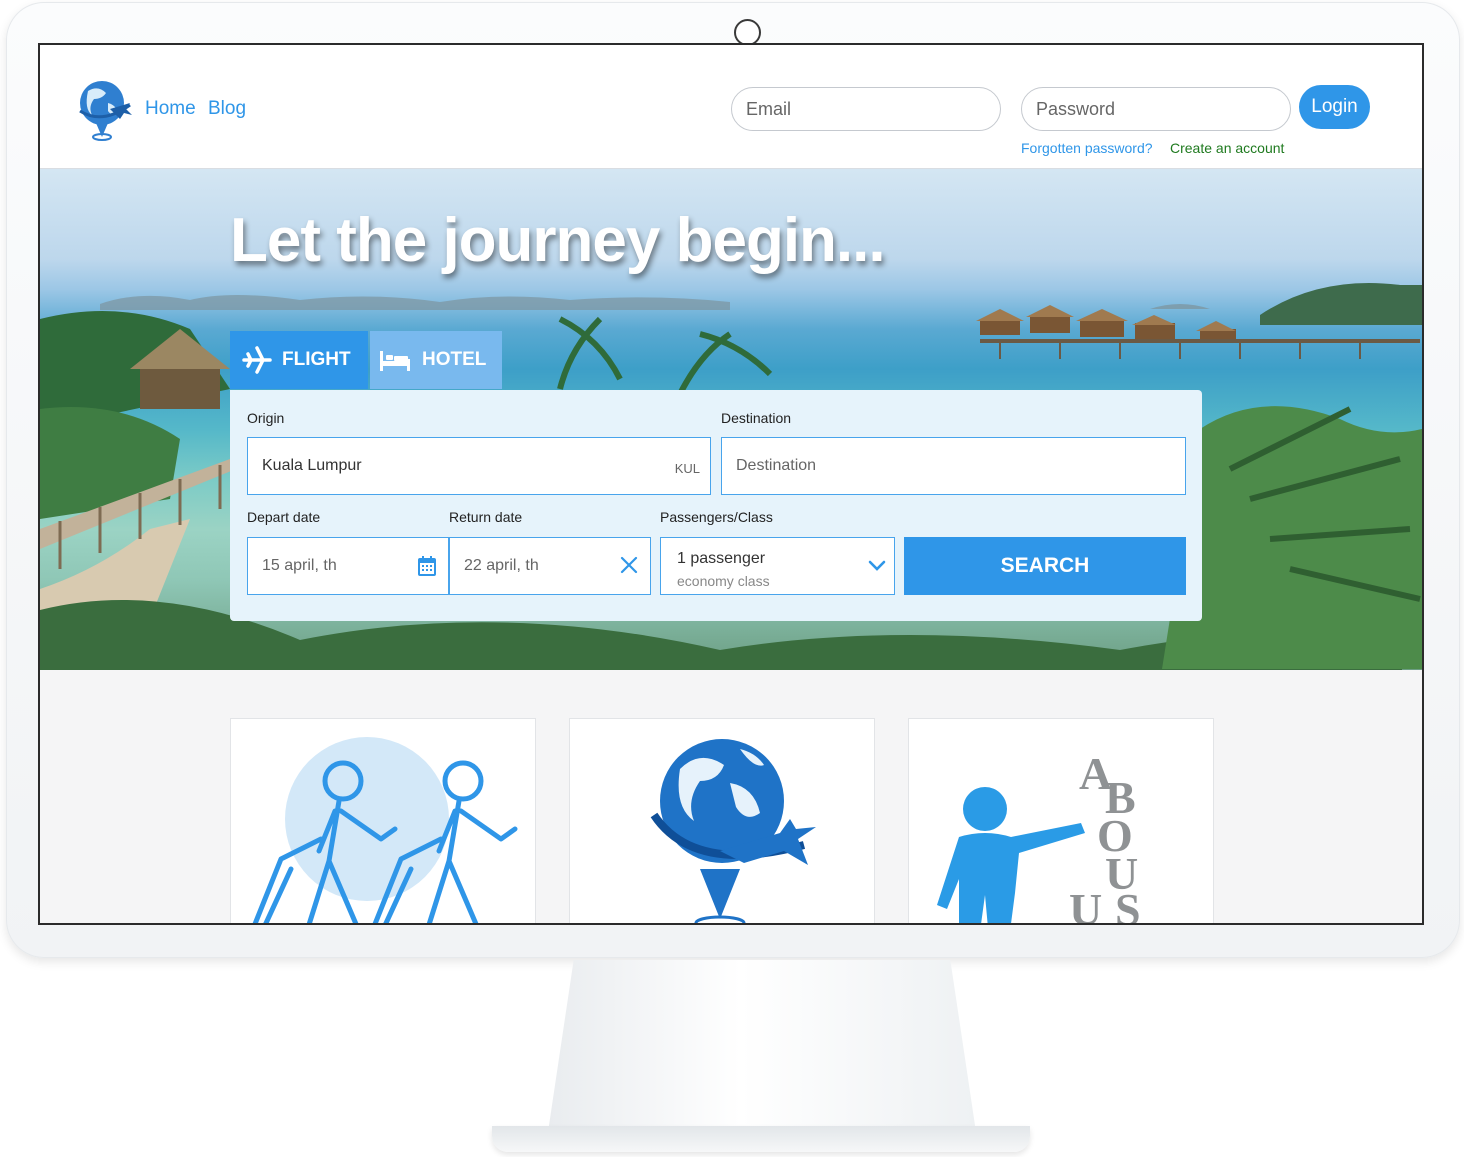 This screenshot has width=1464, height=1157. I want to click on feature-card-travelers, so click(383, 820).